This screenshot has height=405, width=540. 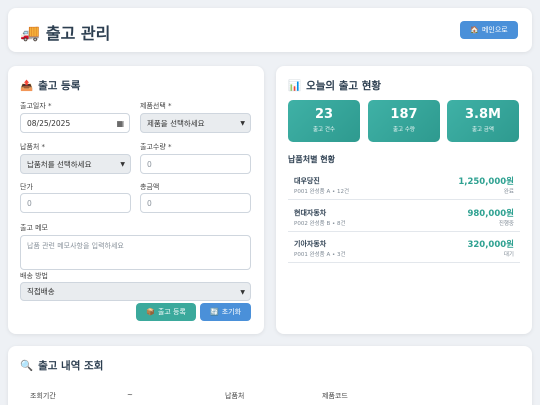 I want to click on date-input: 08/25/2025 ▦, so click(x=75, y=123).